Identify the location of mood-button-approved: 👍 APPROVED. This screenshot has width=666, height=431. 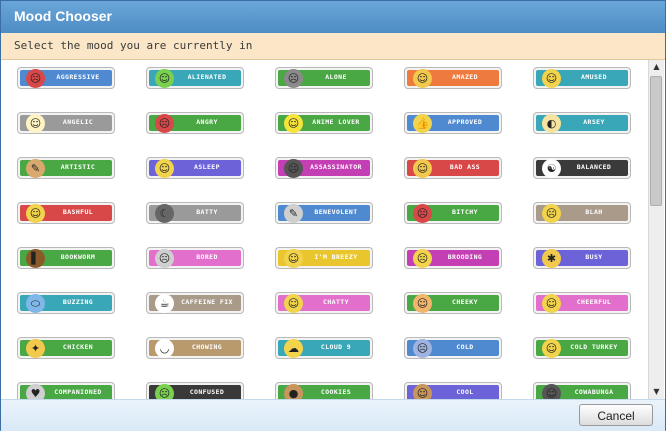
(453, 123).